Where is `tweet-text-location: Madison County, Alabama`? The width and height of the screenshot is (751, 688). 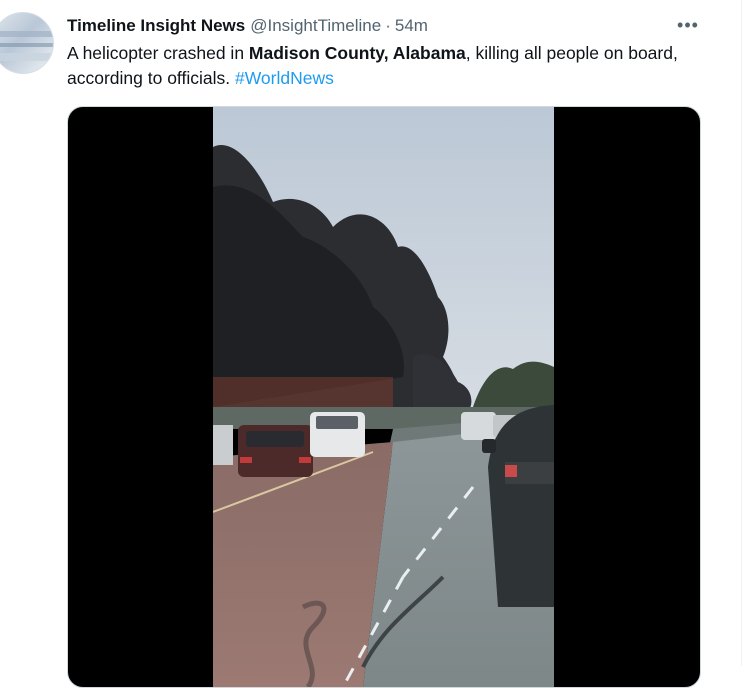 tweet-text-location: Madison County, Alabama is located at coordinates (357, 53).